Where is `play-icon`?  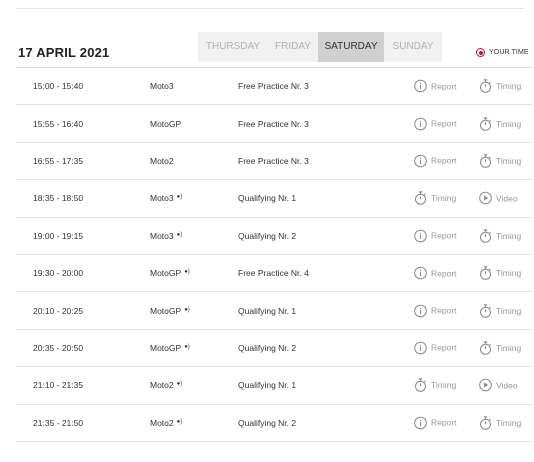
play-icon is located at coordinates (487, 198).